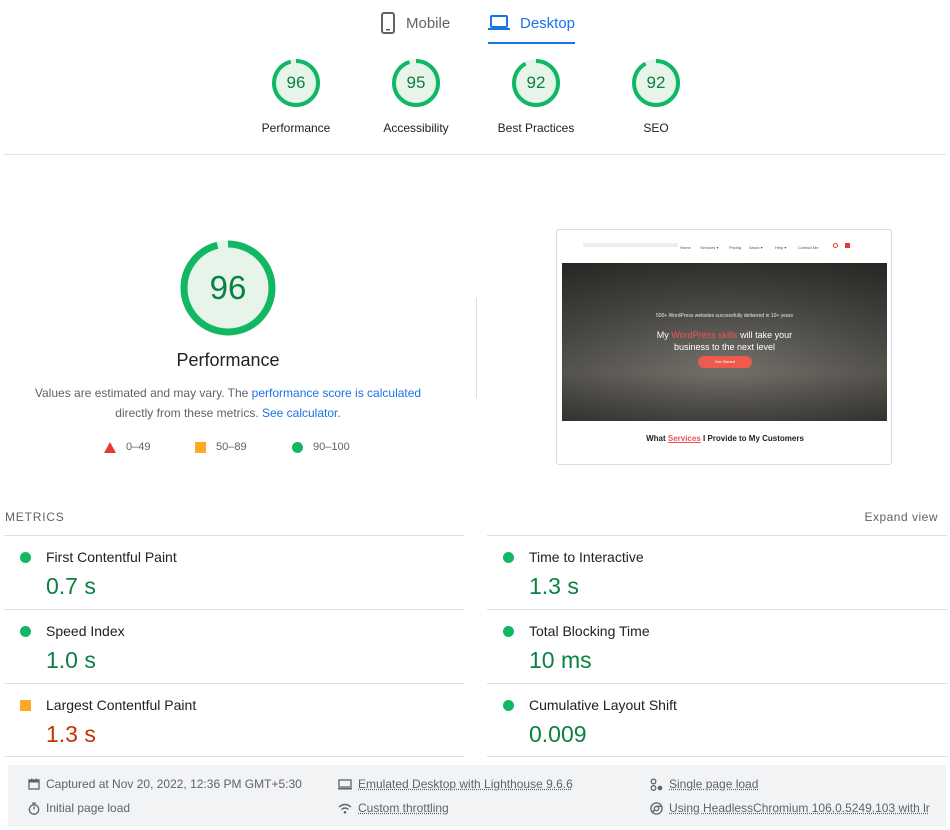 The height and width of the screenshot is (830, 950). I want to click on thumbnail-nav-item: Contact Me, so click(808, 247).